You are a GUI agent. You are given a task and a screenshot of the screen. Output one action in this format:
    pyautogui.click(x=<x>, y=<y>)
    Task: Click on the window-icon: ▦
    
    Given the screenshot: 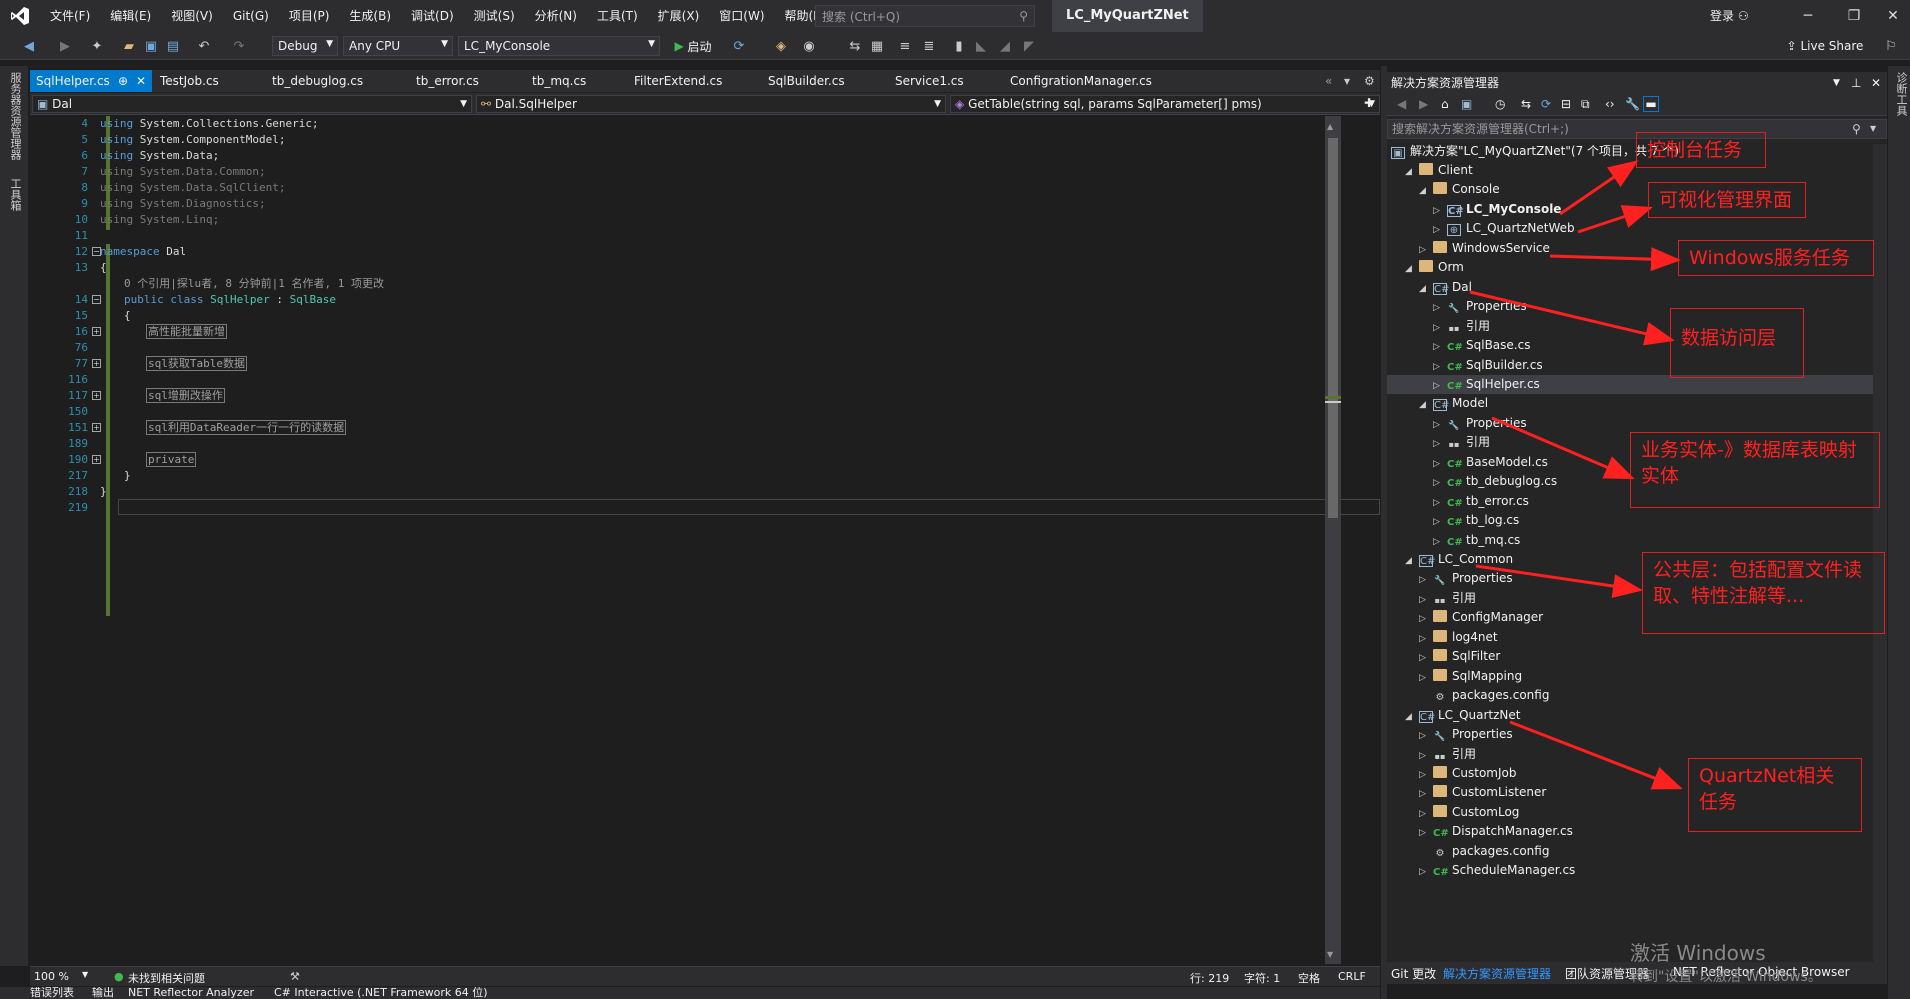 What is the action you would take?
    pyautogui.click(x=877, y=46)
    